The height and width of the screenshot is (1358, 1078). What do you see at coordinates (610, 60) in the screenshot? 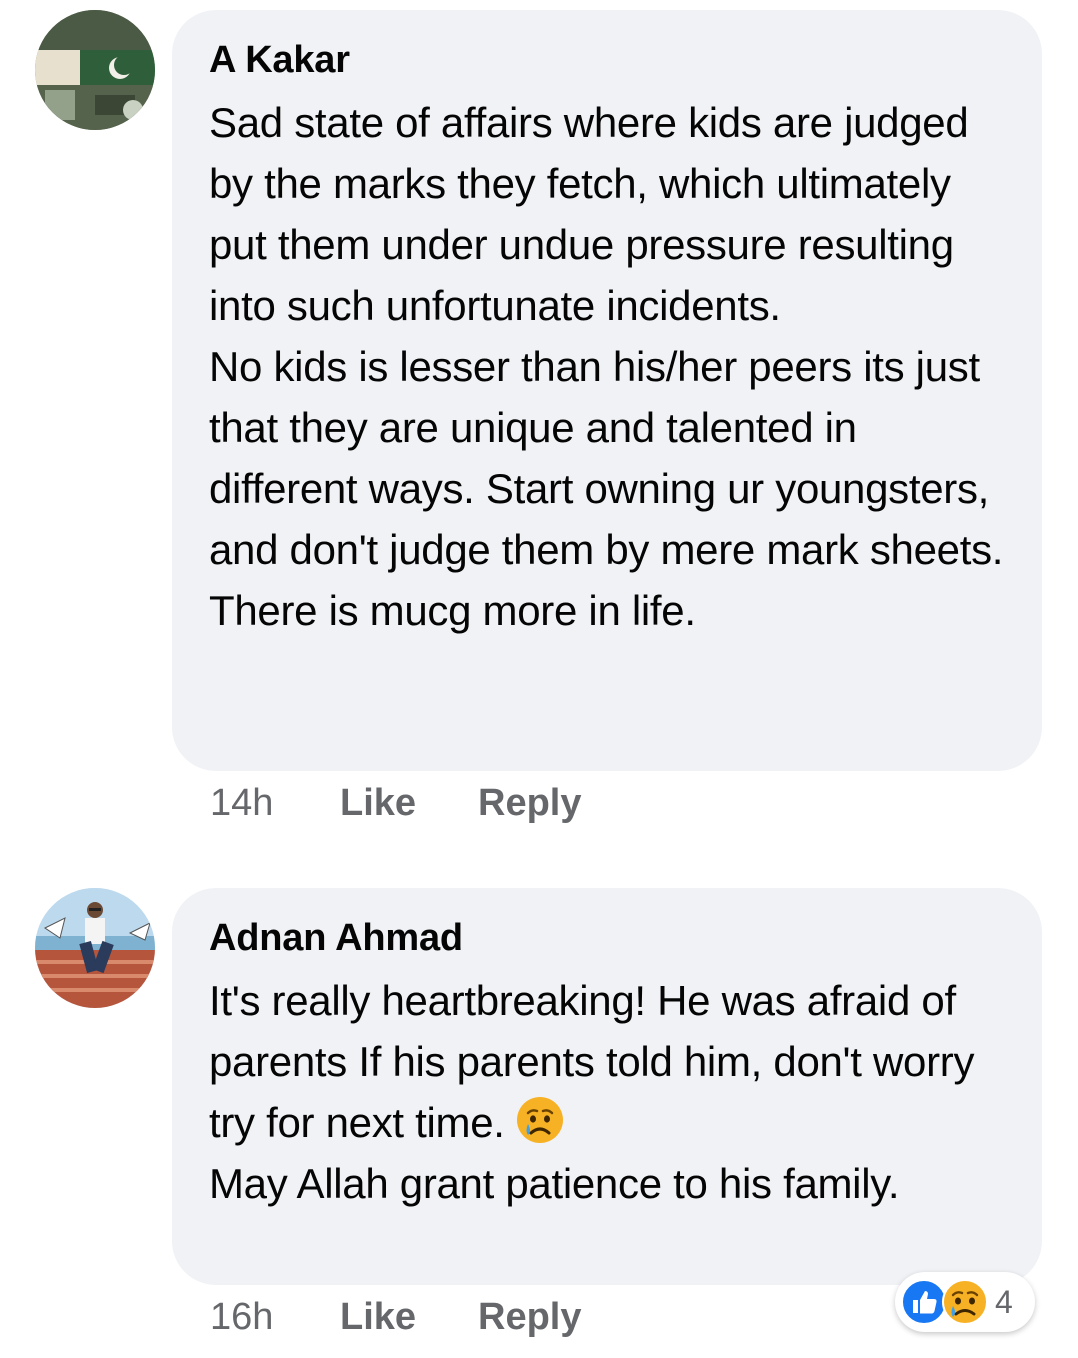
I see `comment-author: A Kakar` at bounding box center [610, 60].